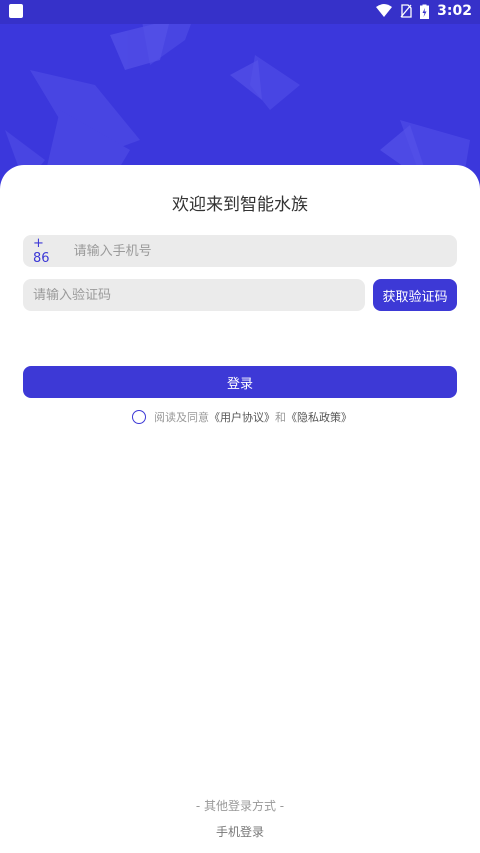 This screenshot has height=853, width=480. Describe the element at coordinates (454, 11) in the screenshot. I see `status-time: 3:02` at that location.